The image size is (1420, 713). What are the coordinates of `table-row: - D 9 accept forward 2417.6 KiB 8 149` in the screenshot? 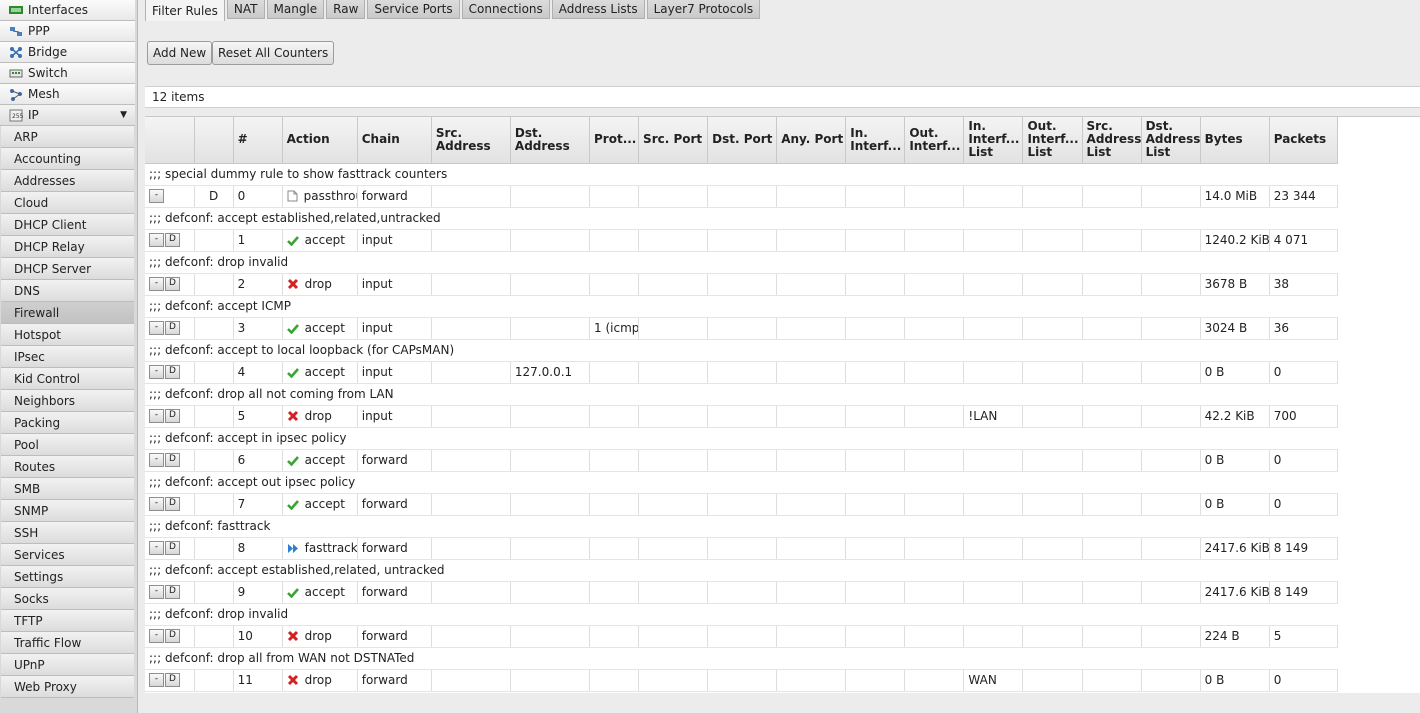 It's located at (742, 592).